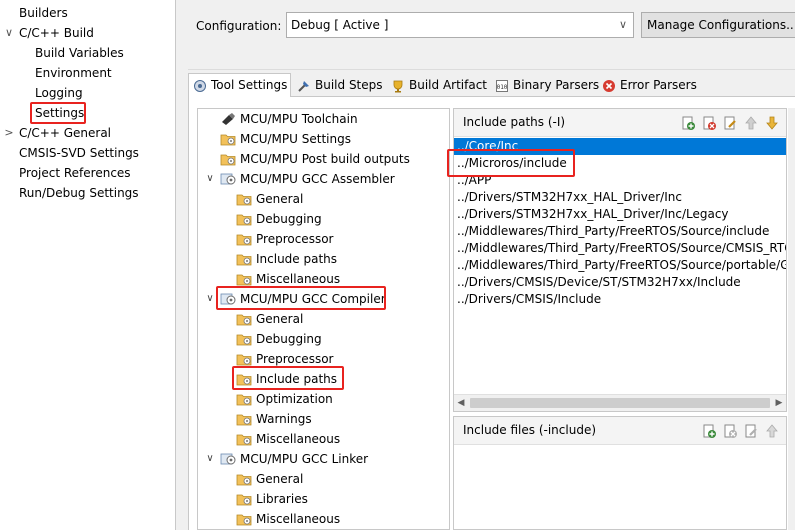 Image resolution: width=795 pixels, height=530 pixels. Describe the element at coordinates (398, 85) in the screenshot. I see `build-artifact-icon` at that location.